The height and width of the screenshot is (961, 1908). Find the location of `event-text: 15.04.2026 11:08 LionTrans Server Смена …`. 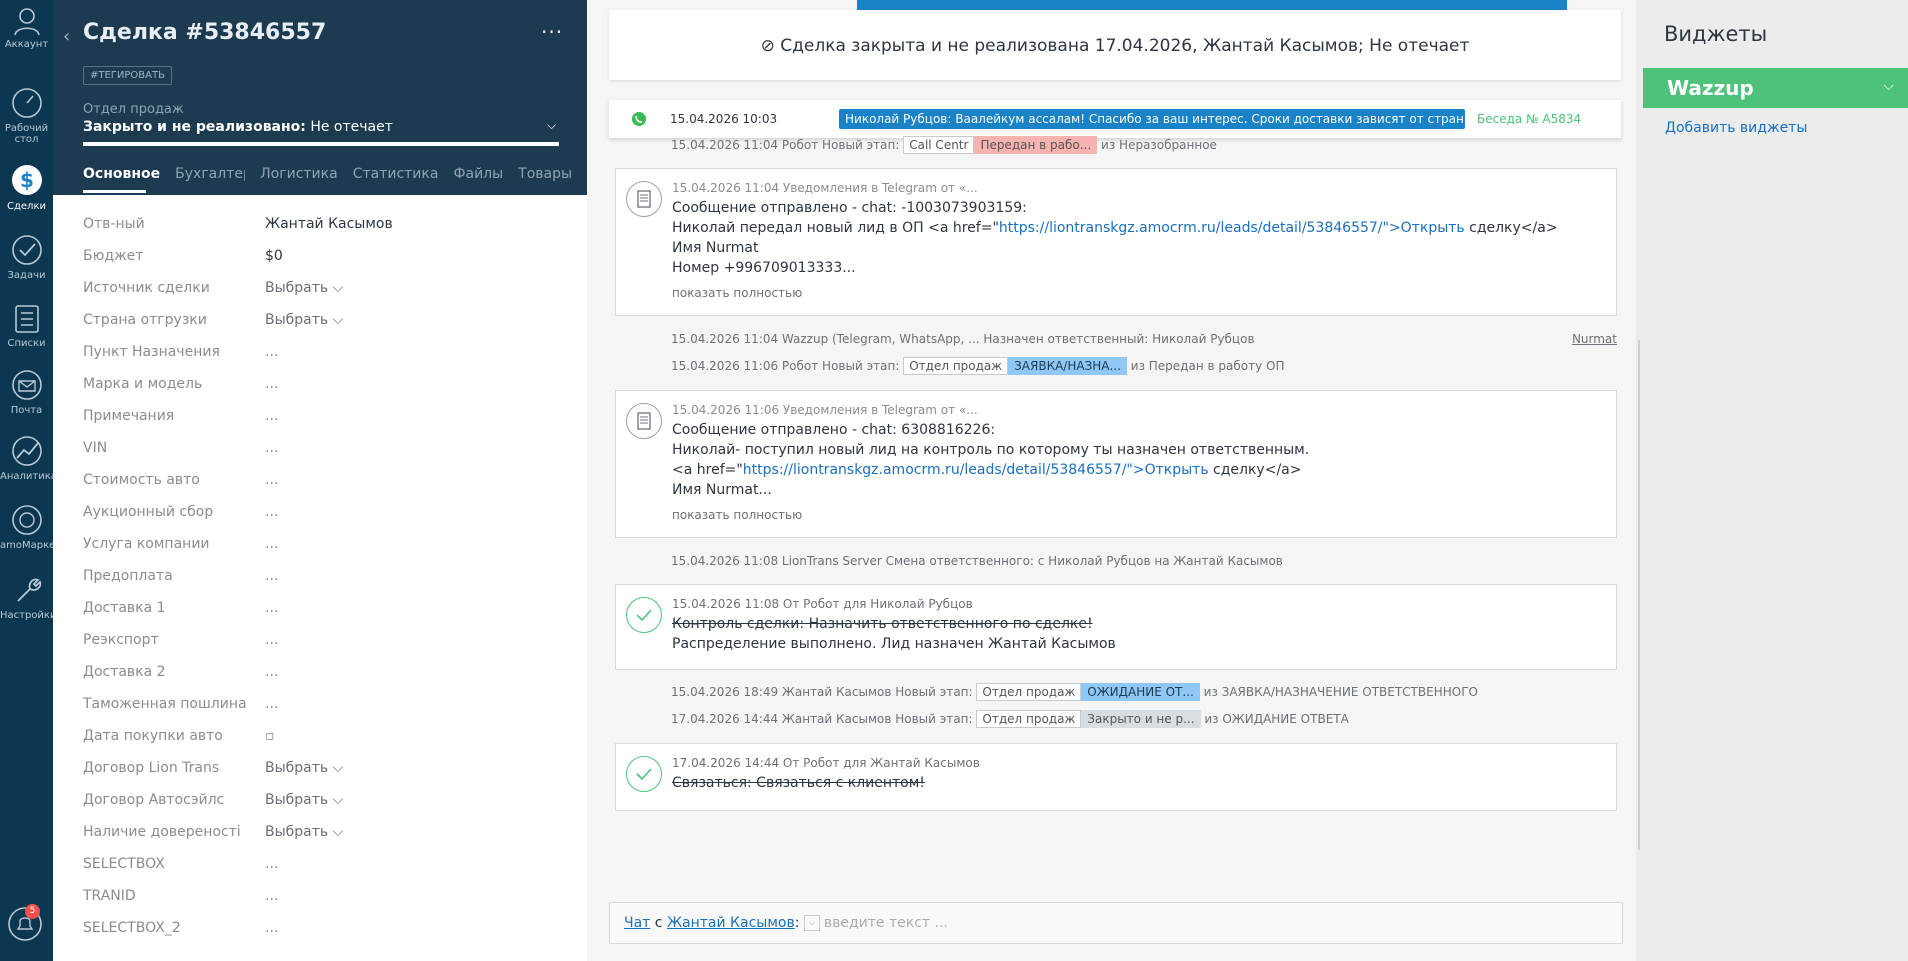

event-text: 15.04.2026 11:08 LionTrans Server Смена … is located at coordinates (977, 561).